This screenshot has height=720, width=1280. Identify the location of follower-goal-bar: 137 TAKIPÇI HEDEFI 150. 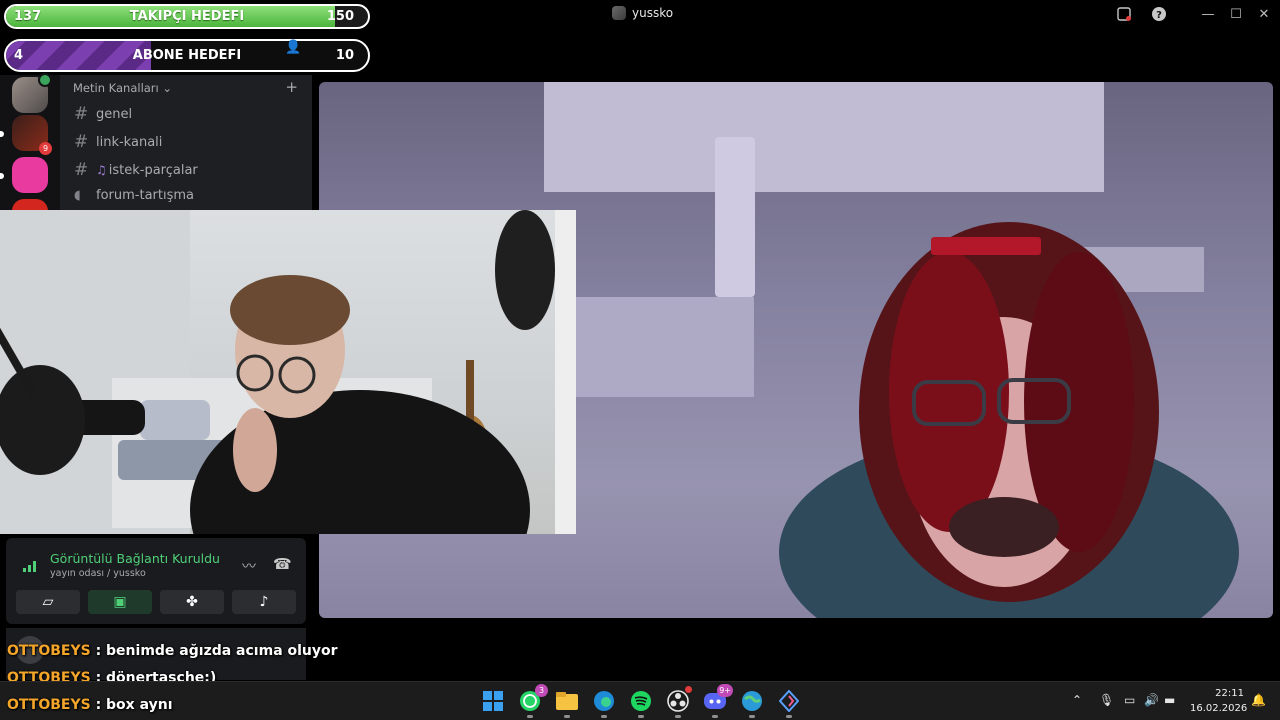
(187, 16).